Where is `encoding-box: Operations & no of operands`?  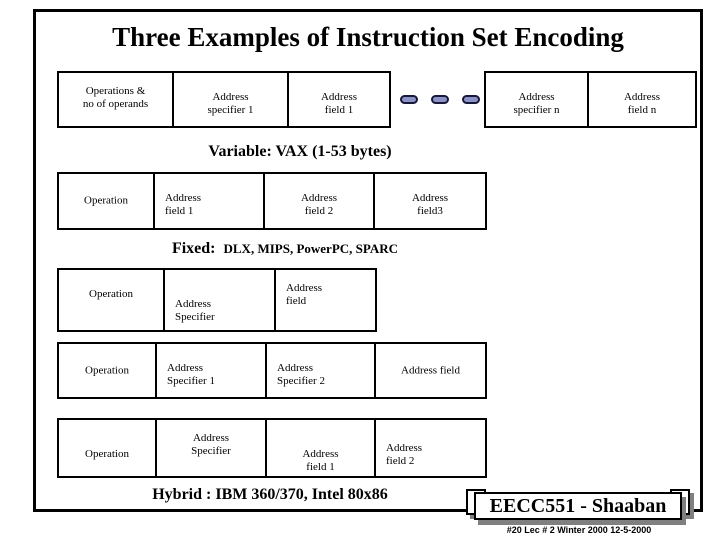 encoding-box: Operations & no of operands is located at coordinates (115, 99).